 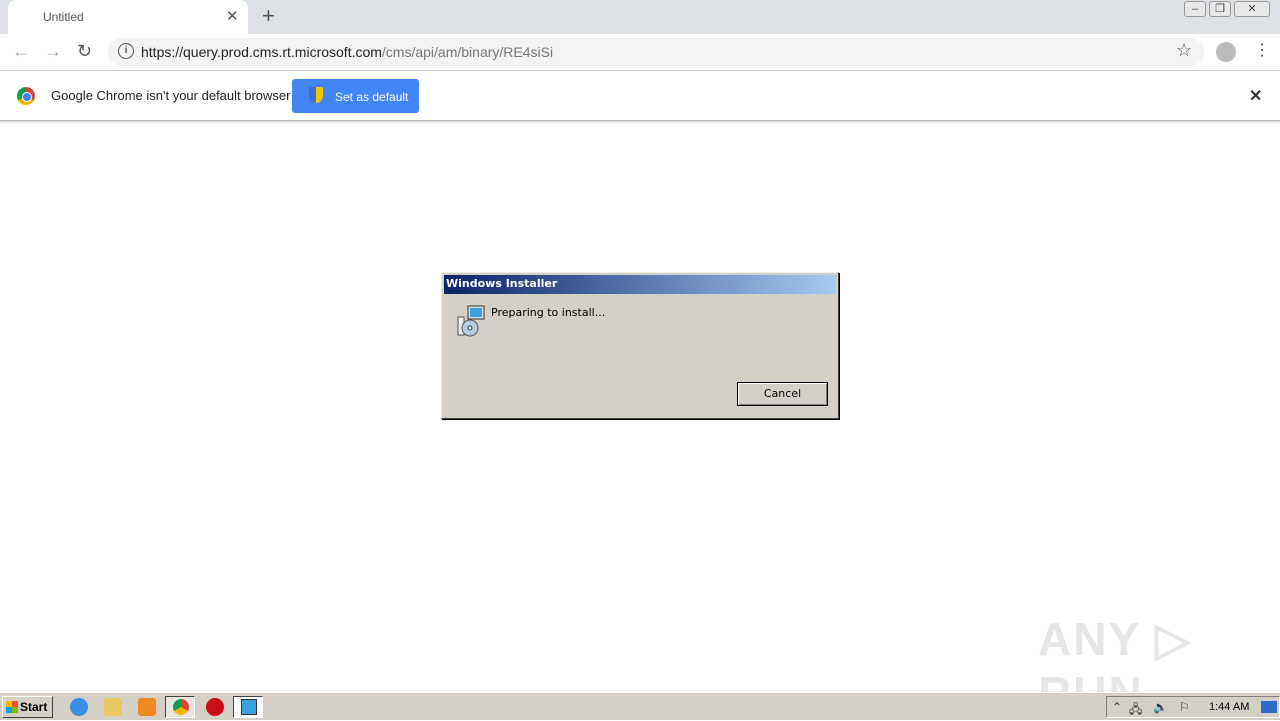 I want to click on tab-strip: Untitled ✕ + – ❐ ✕, so click(x=640, y=17).